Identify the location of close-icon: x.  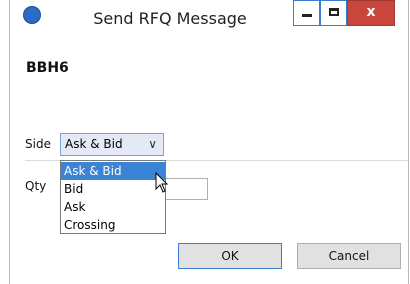
(371, 12).